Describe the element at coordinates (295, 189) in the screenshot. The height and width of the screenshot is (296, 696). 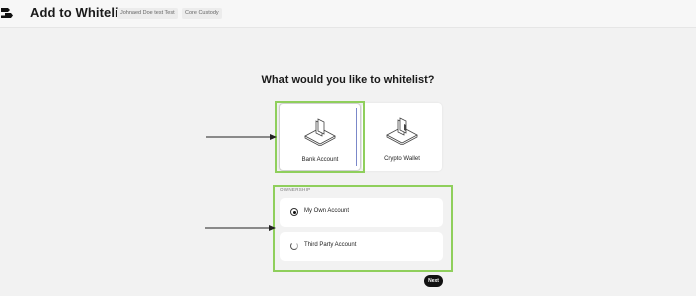
I see `ownership-section-label: OWNERSHIP` at that location.